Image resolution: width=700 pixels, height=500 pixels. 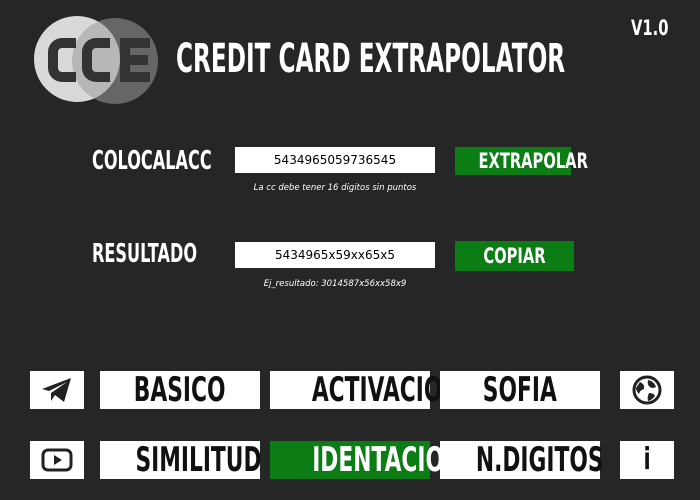 I want to click on basico-button: BASICO, so click(x=180, y=390).